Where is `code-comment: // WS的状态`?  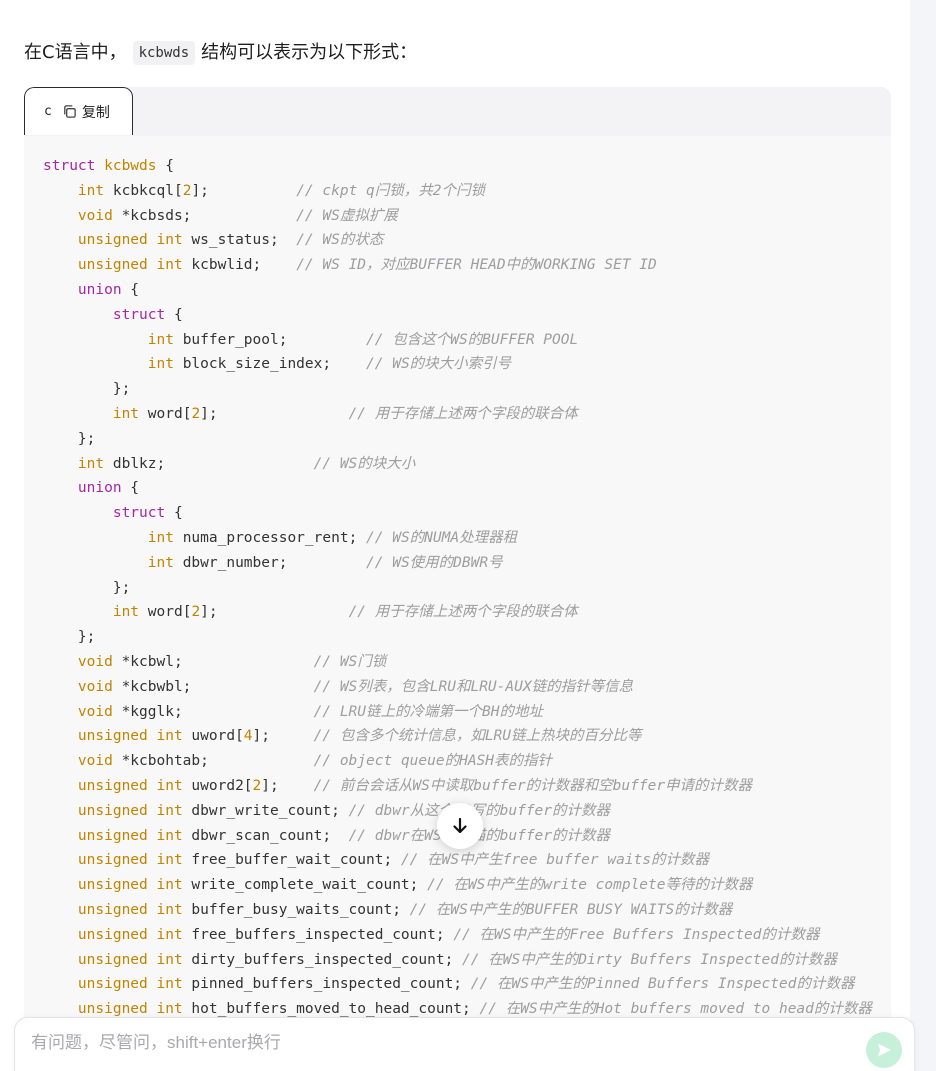 code-comment: // WS的状态 is located at coordinates (340, 240).